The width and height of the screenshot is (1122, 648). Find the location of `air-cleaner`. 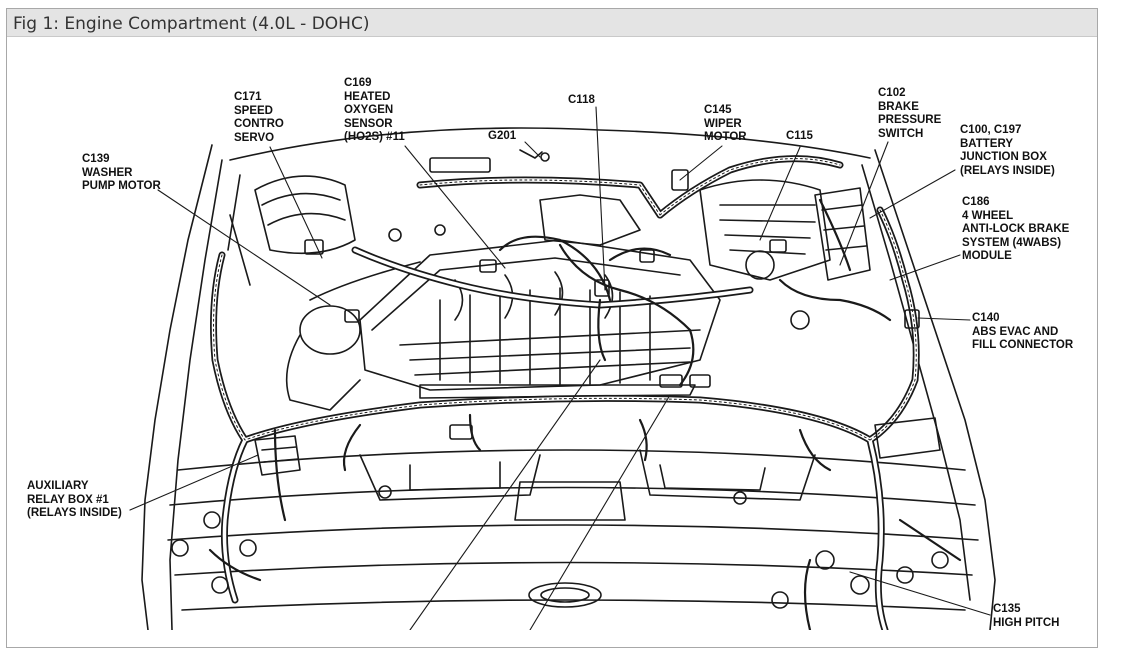

air-cleaner is located at coordinates (292, 230).